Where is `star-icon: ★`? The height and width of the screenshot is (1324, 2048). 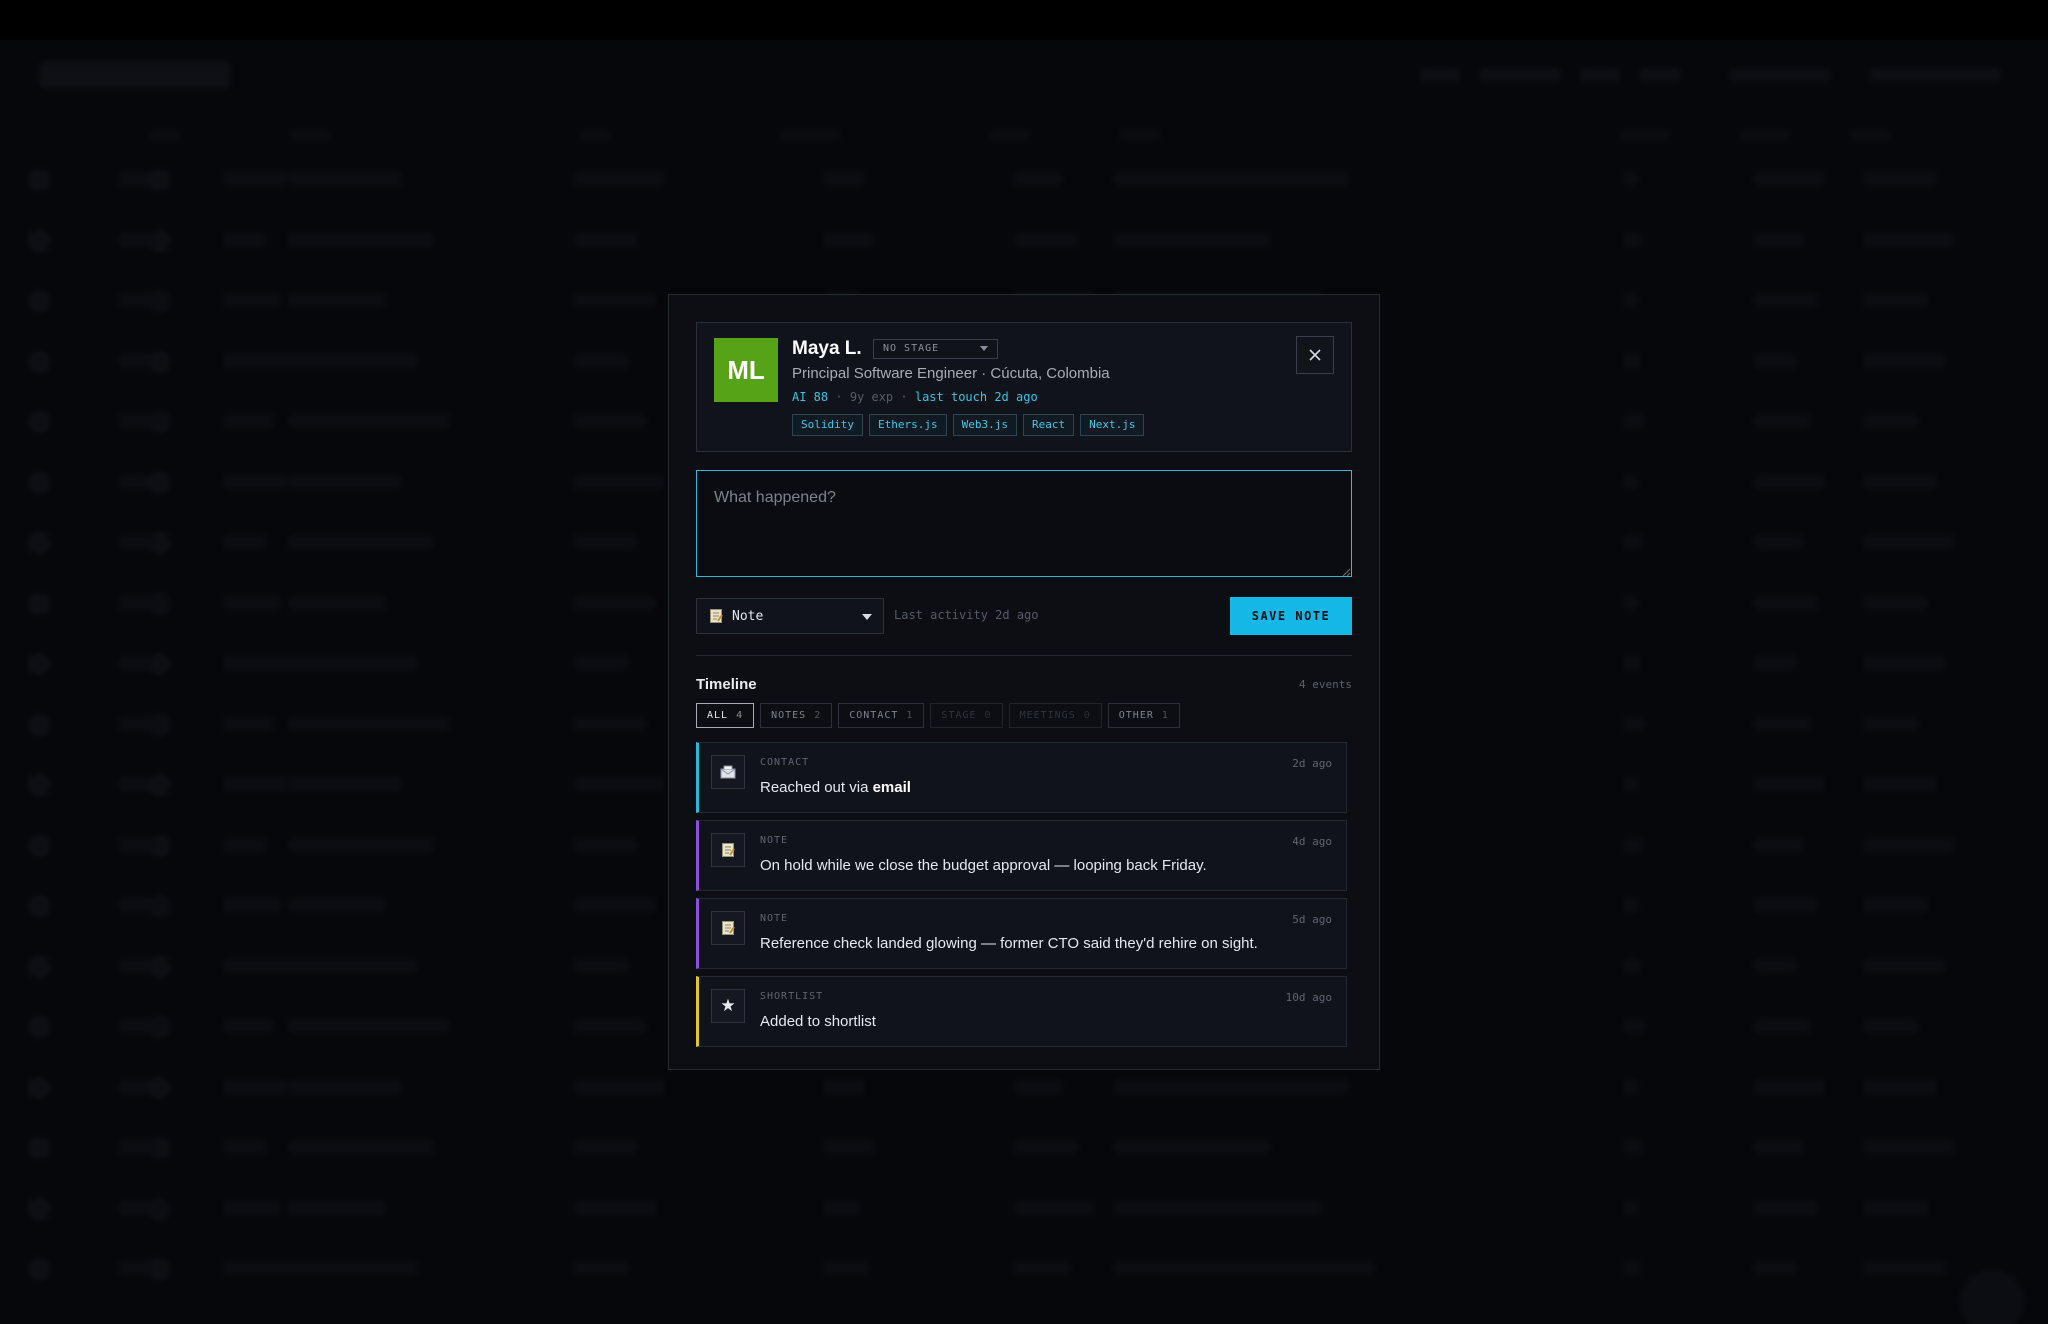 star-icon: ★ is located at coordinates (728, 1006).